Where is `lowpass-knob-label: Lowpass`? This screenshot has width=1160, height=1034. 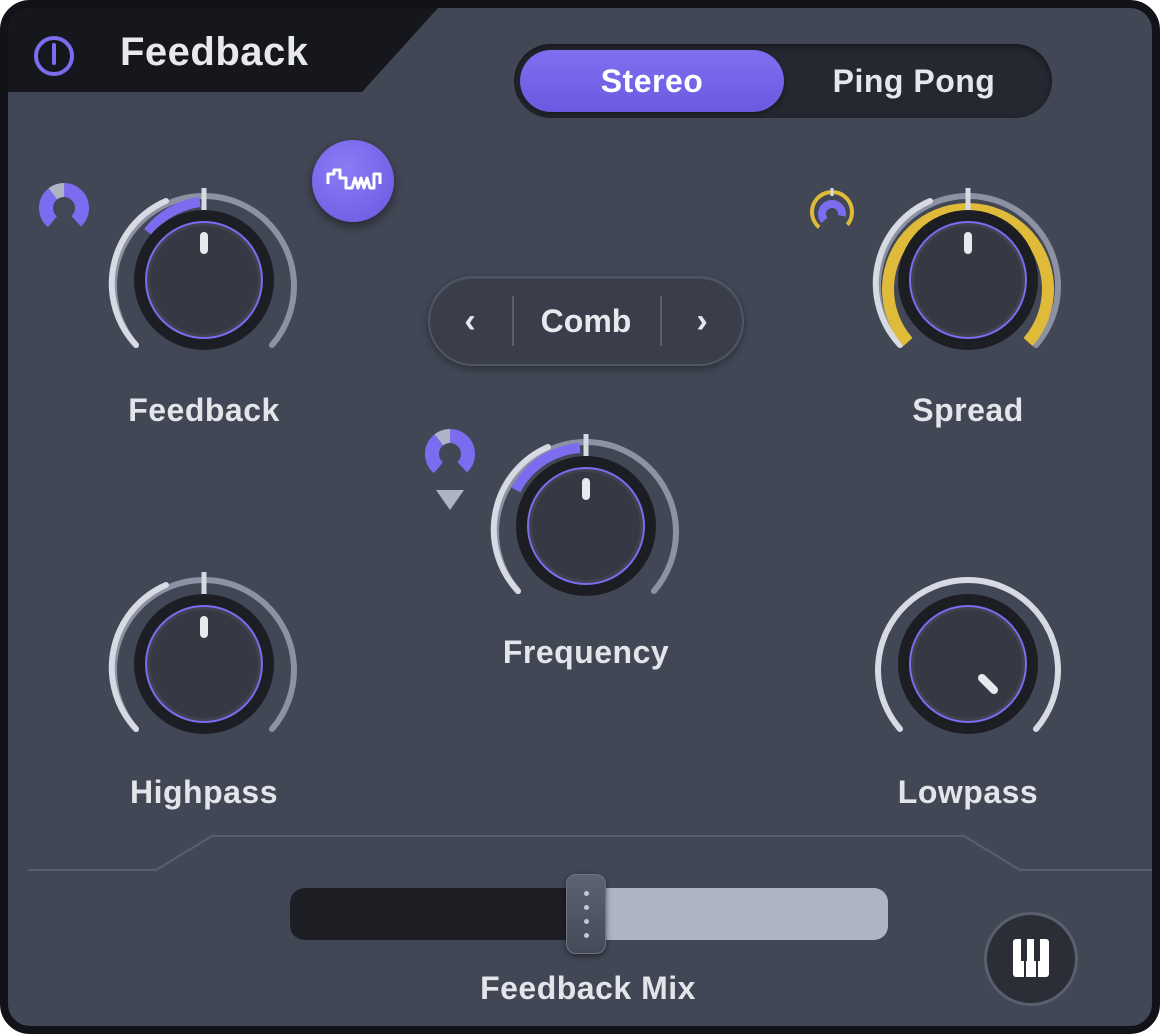
lowpass-knob-label: Lowpass is located at coordinates (968, 792).